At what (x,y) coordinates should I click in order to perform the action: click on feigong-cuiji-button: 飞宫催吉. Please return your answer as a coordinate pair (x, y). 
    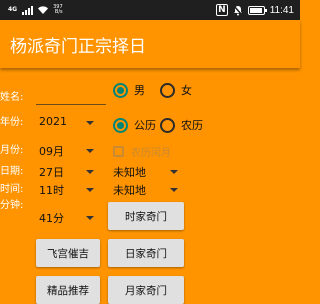
    Looking at the image, I should click on (68, 253).